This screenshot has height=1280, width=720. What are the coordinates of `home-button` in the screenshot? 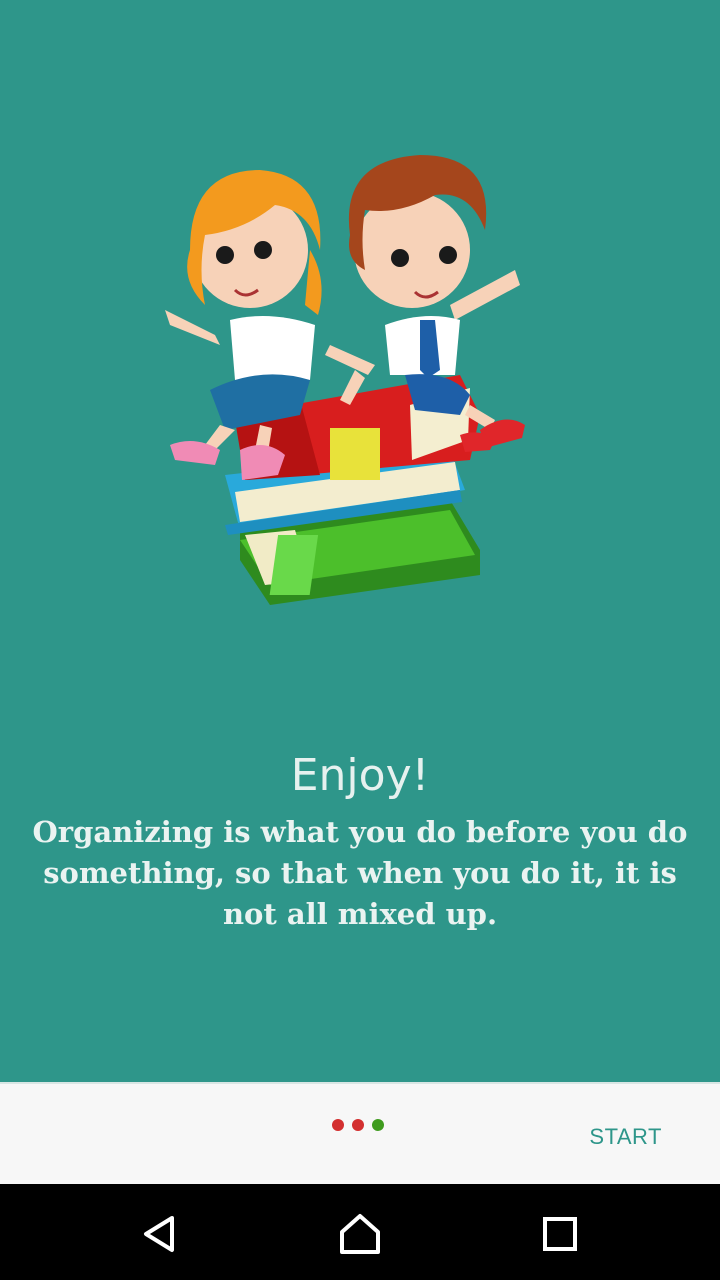 It's located at (360, 1234).